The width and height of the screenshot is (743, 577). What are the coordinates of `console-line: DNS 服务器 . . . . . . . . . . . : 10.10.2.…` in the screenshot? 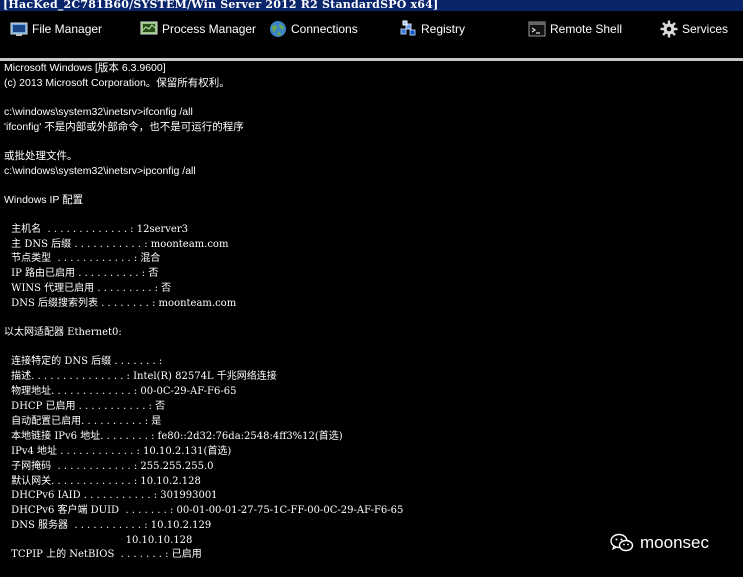 It's located at (110, 525).